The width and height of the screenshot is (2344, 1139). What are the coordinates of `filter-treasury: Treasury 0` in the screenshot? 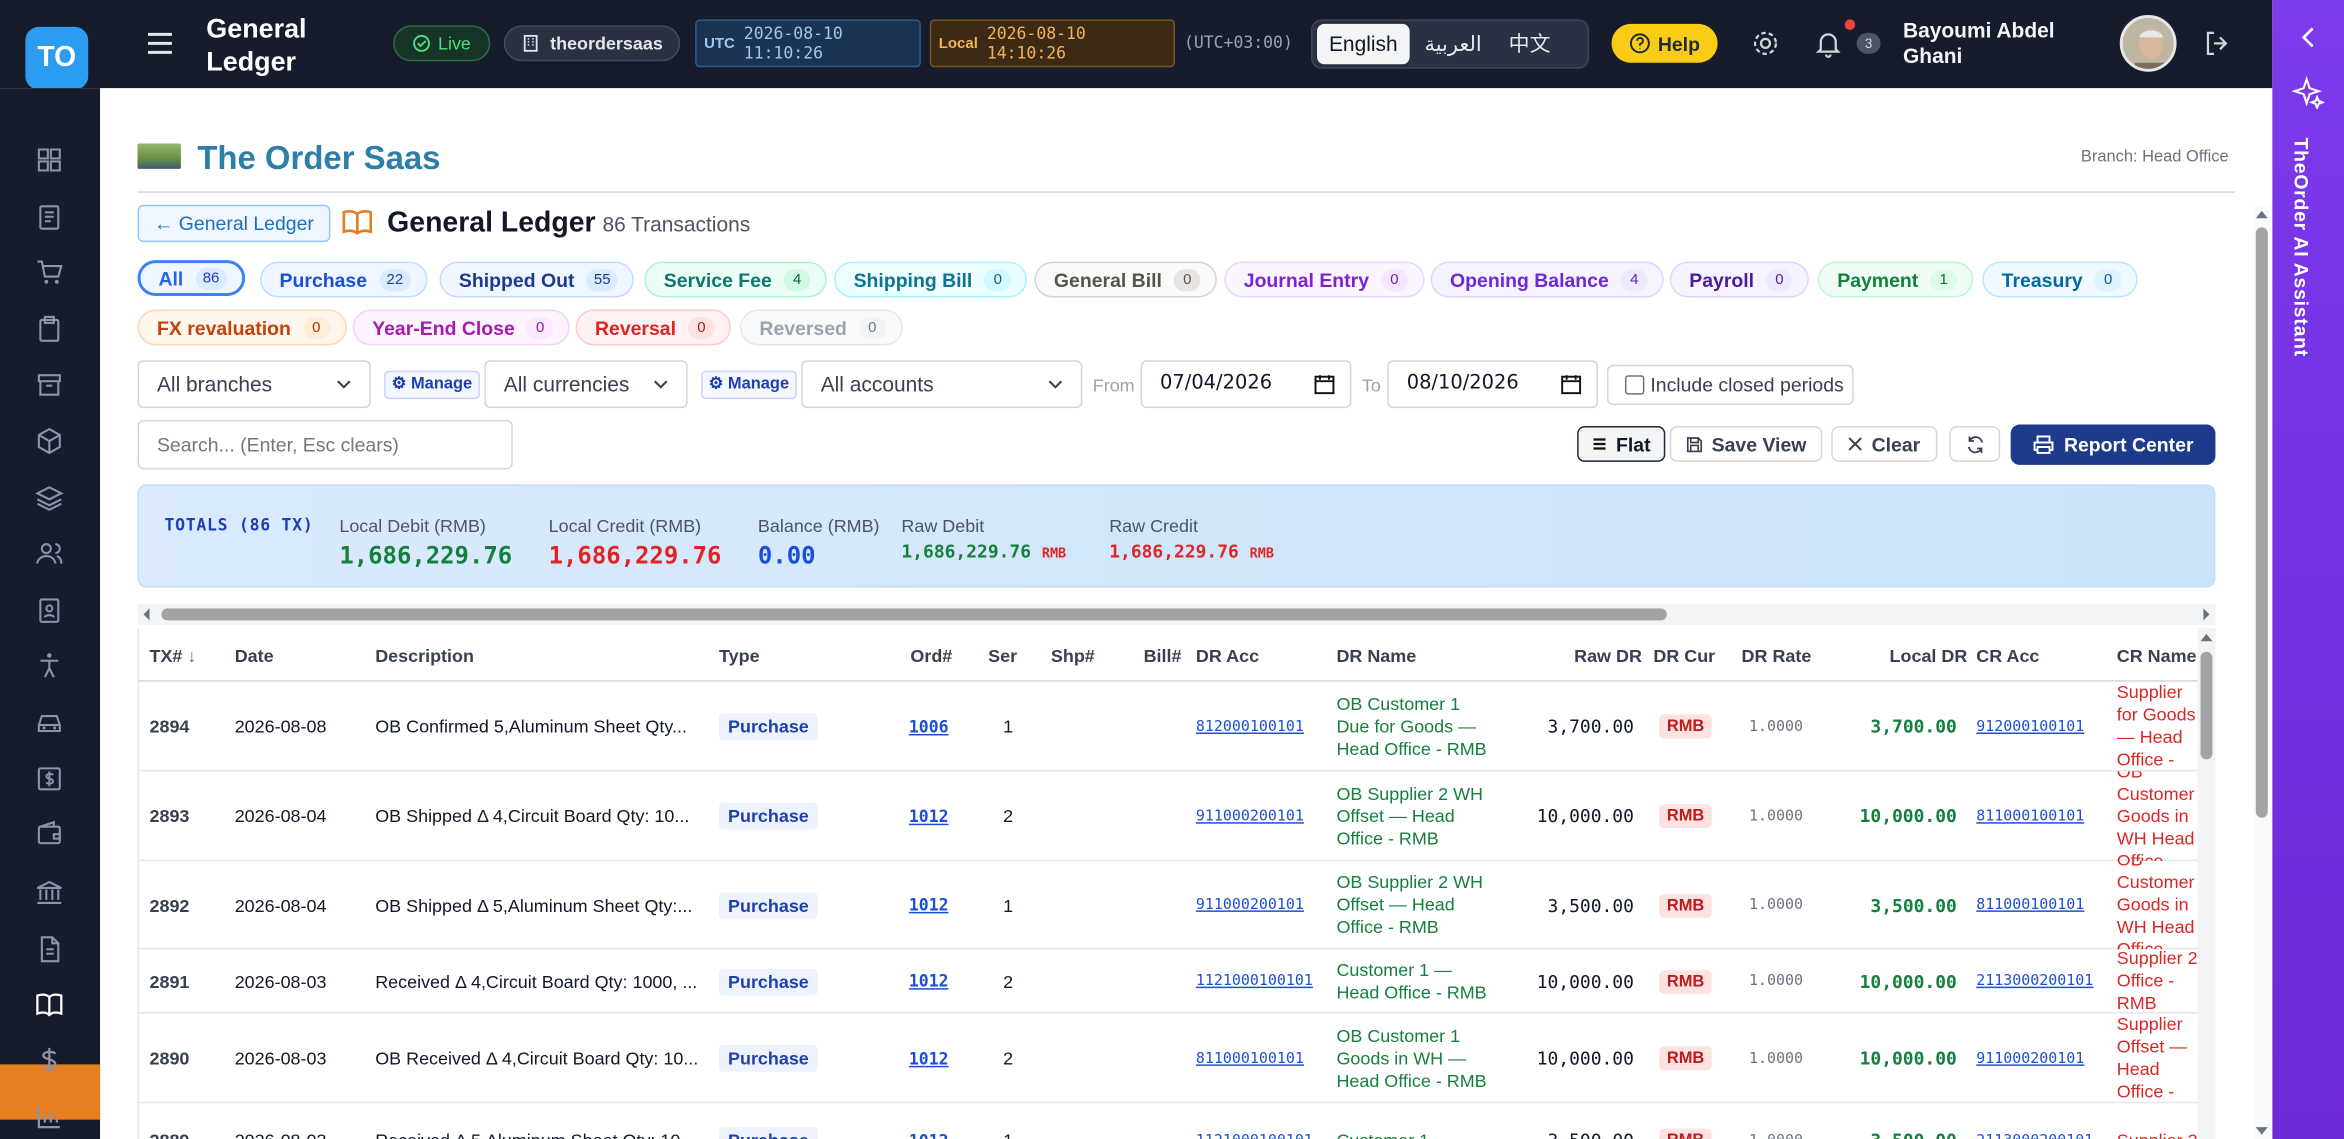 It's located at (2060, 279).